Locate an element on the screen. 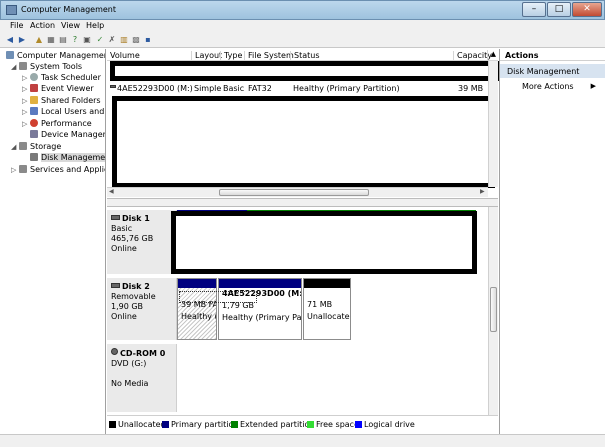  tree-local-users: Local Users and G is located at coordinates (67, 111).